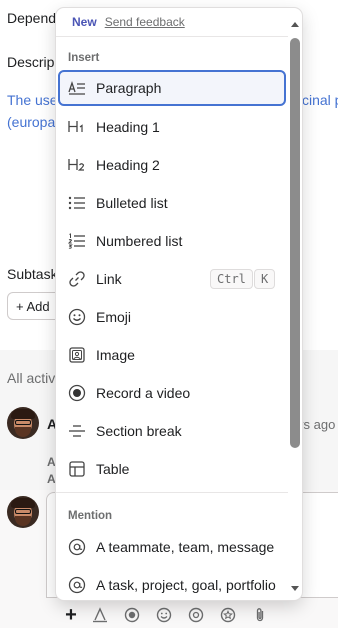 The width and height of the screenshot is (338, 628). Describe the element at coordinates (265, 279) in the screenshot. I see `shortcut-k: K` at that location.